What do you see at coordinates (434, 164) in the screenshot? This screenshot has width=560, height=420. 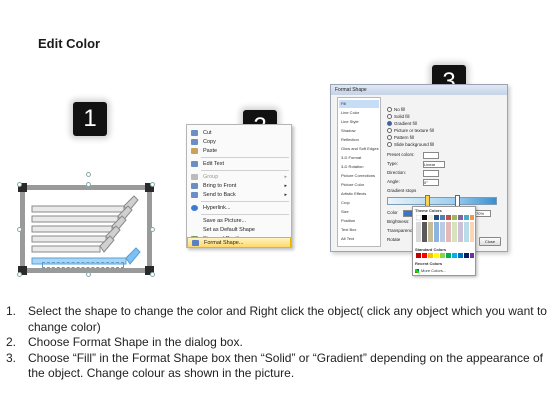 I see `type-dropdown: Linear` at bounding box center [434, 164].